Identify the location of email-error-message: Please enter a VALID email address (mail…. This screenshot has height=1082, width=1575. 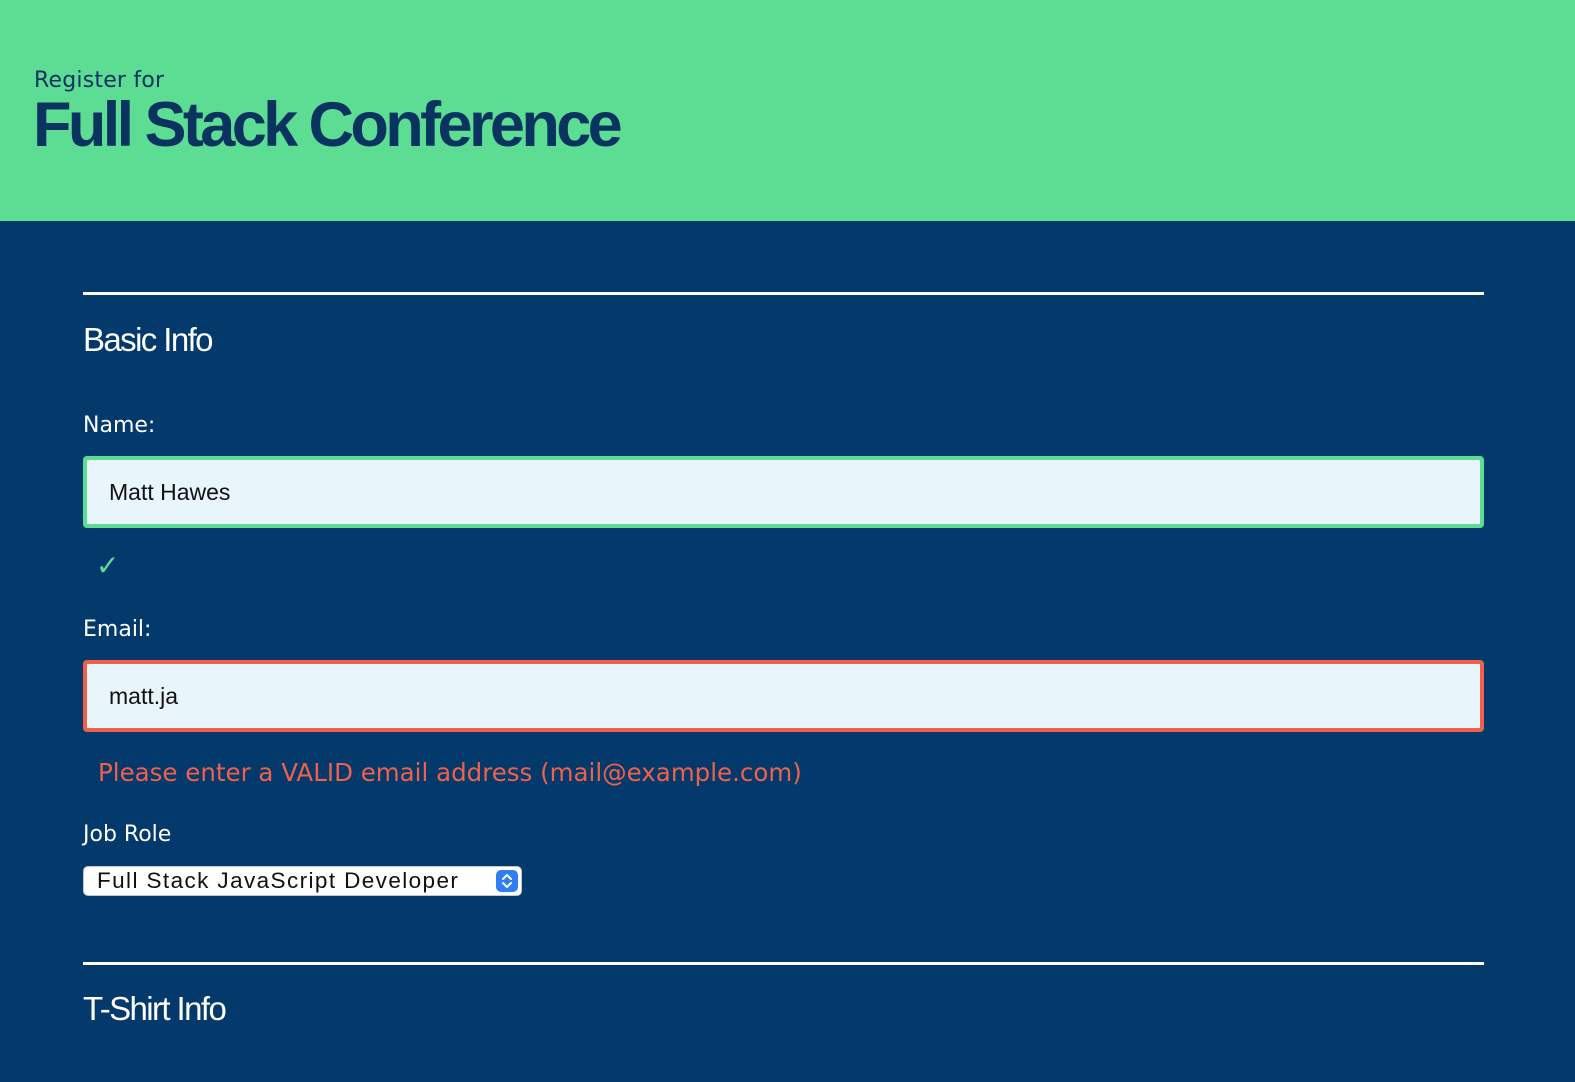
(450, 772).